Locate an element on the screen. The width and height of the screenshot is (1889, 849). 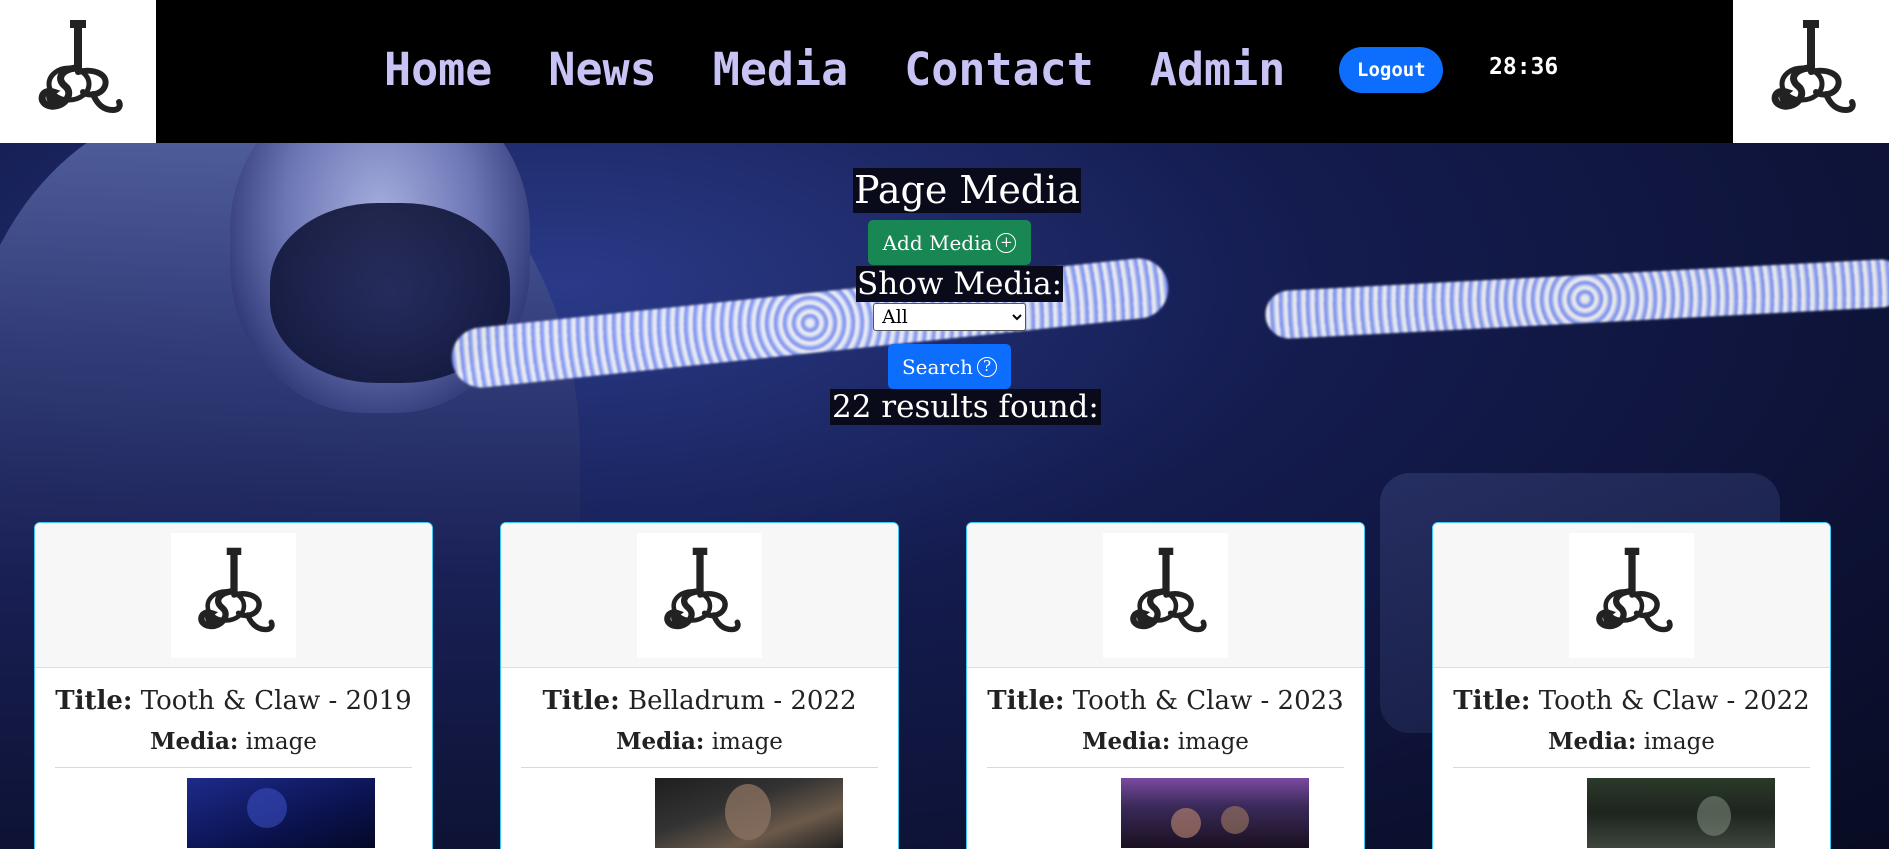
media-card: Title: Belladrum - 2022 Media: image is located at coordinates (699, 685).